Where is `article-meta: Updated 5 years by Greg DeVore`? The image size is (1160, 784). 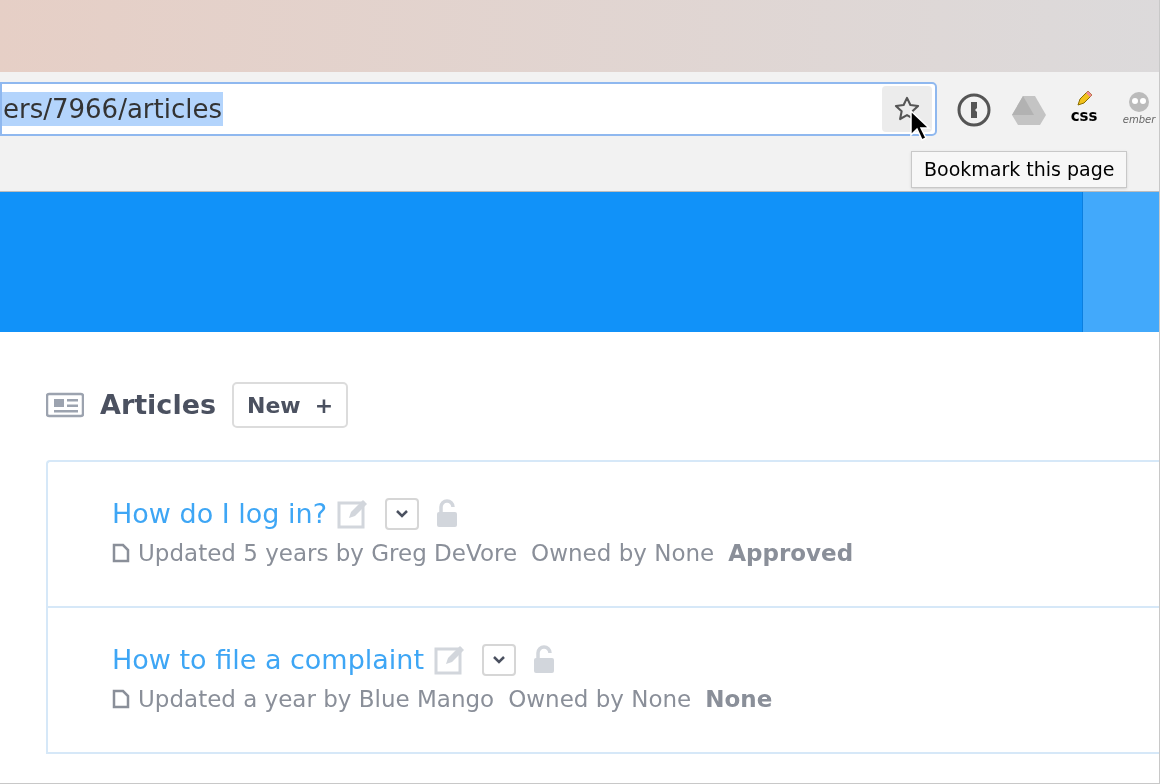 article-meta: Updated 5 years by Greg DeVore is located at coordinates (328, 553).